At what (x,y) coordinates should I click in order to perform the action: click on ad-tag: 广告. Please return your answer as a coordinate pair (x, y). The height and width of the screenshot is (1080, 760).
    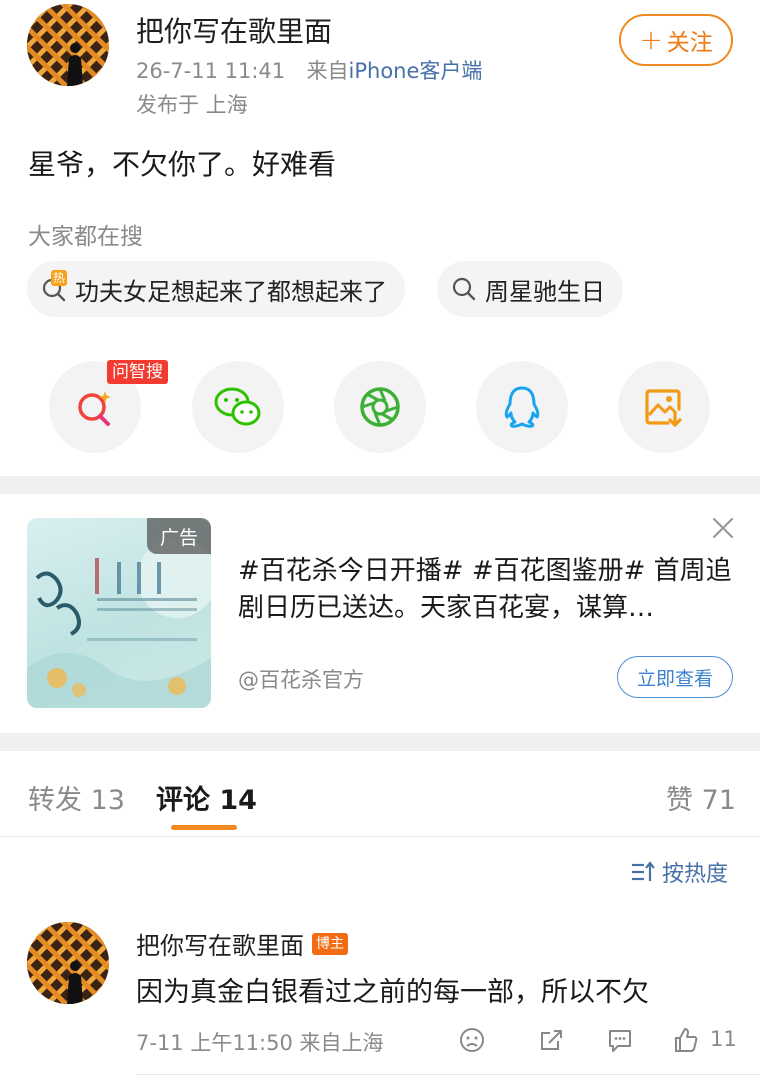
    Looking at the image, I should click on (179, 536).